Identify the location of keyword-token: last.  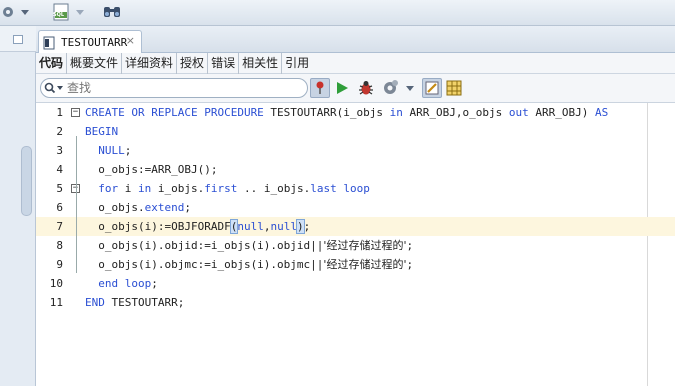
(323, 188).